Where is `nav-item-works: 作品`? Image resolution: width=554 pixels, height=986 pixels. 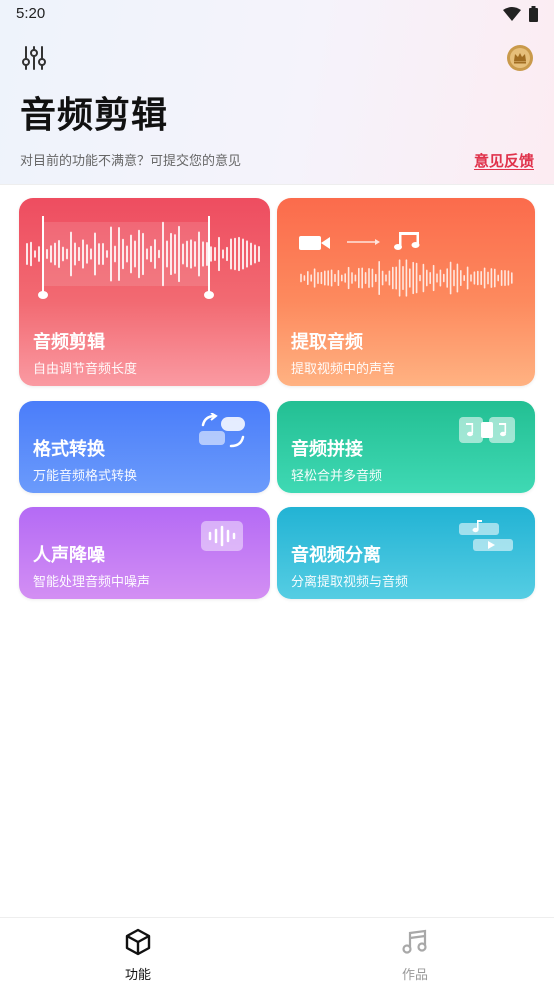
nav-item-works: 作品 is located at coordinates (415, 955).